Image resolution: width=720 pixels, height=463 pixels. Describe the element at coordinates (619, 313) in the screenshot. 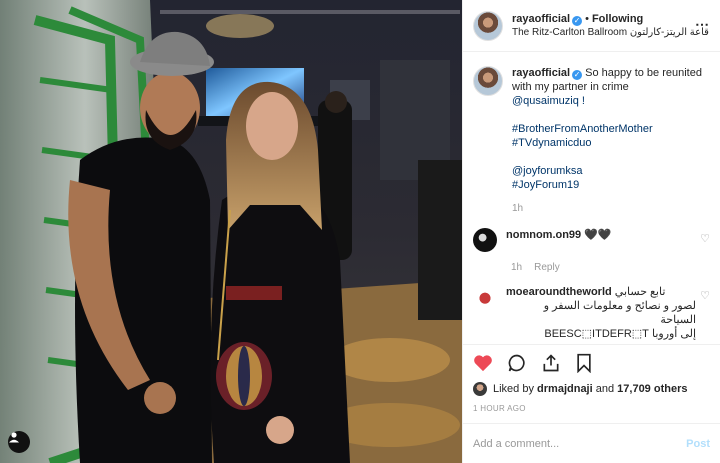

I see `comment-text-line: لصور و نصائح و معلومات السفر و السياحة` at that location.